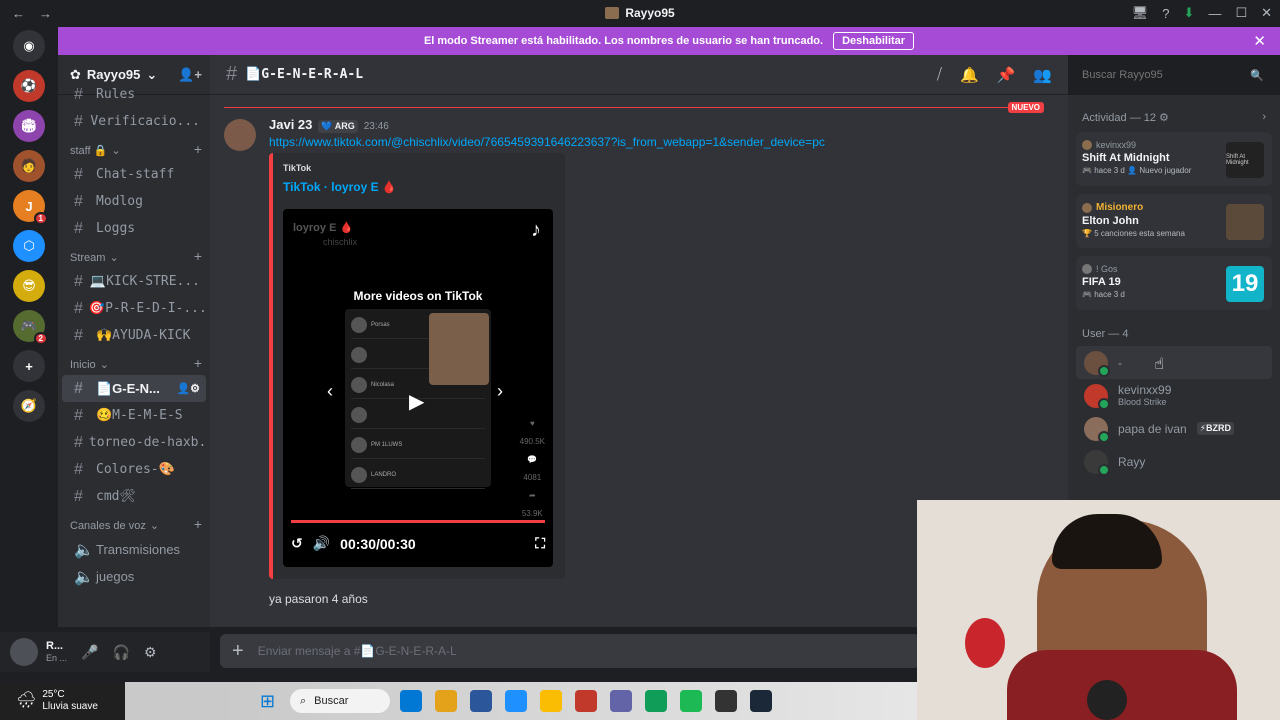 This screenshot has height=720, width=1280. I want to click on forward-arrow-icon: →, so click(45, 13).